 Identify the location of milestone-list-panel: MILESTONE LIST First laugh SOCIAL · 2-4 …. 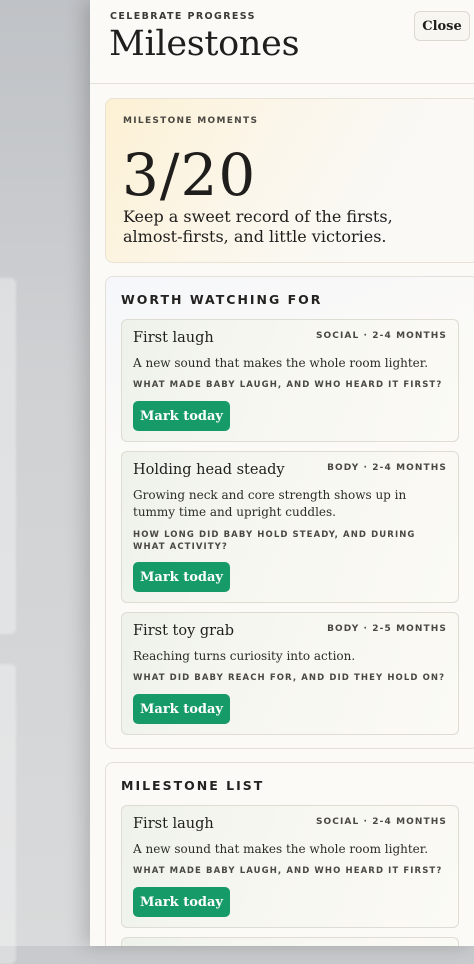
(289, 854).